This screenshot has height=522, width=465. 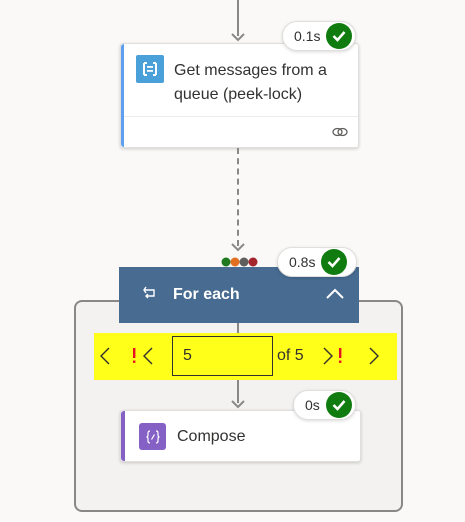 I want to click on dashed-connector-line, so click(x=238, y=197).